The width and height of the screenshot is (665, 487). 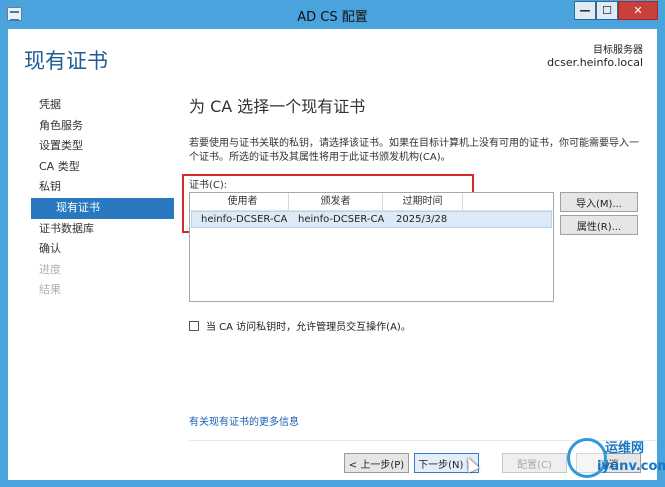 What do you see at coordinates (534, 463) in the screenshot?
I see `configure-button: 配置(C)` at bounding box center [534, 463].